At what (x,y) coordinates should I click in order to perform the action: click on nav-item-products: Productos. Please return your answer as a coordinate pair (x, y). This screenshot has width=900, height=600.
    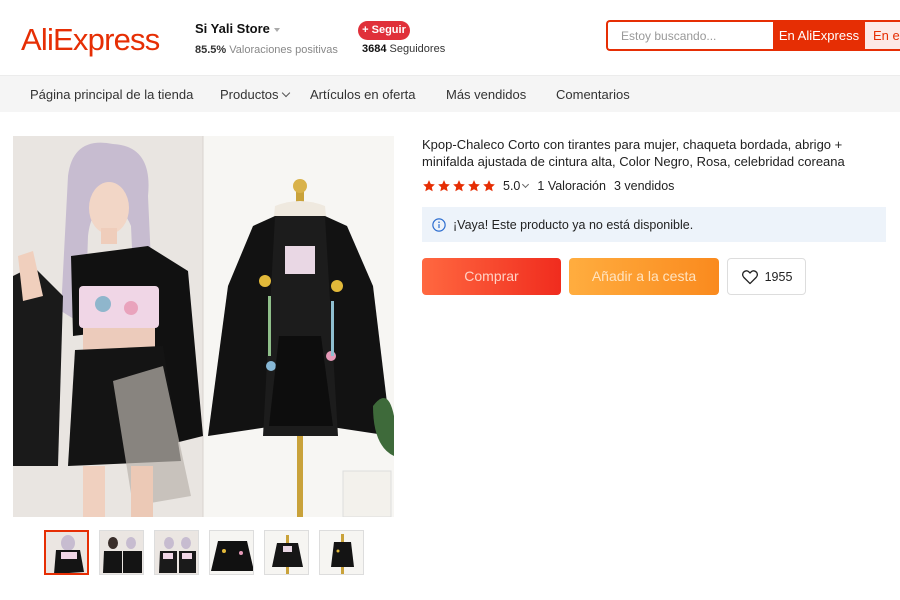
    Looking at the image, I should click on (255, 94).